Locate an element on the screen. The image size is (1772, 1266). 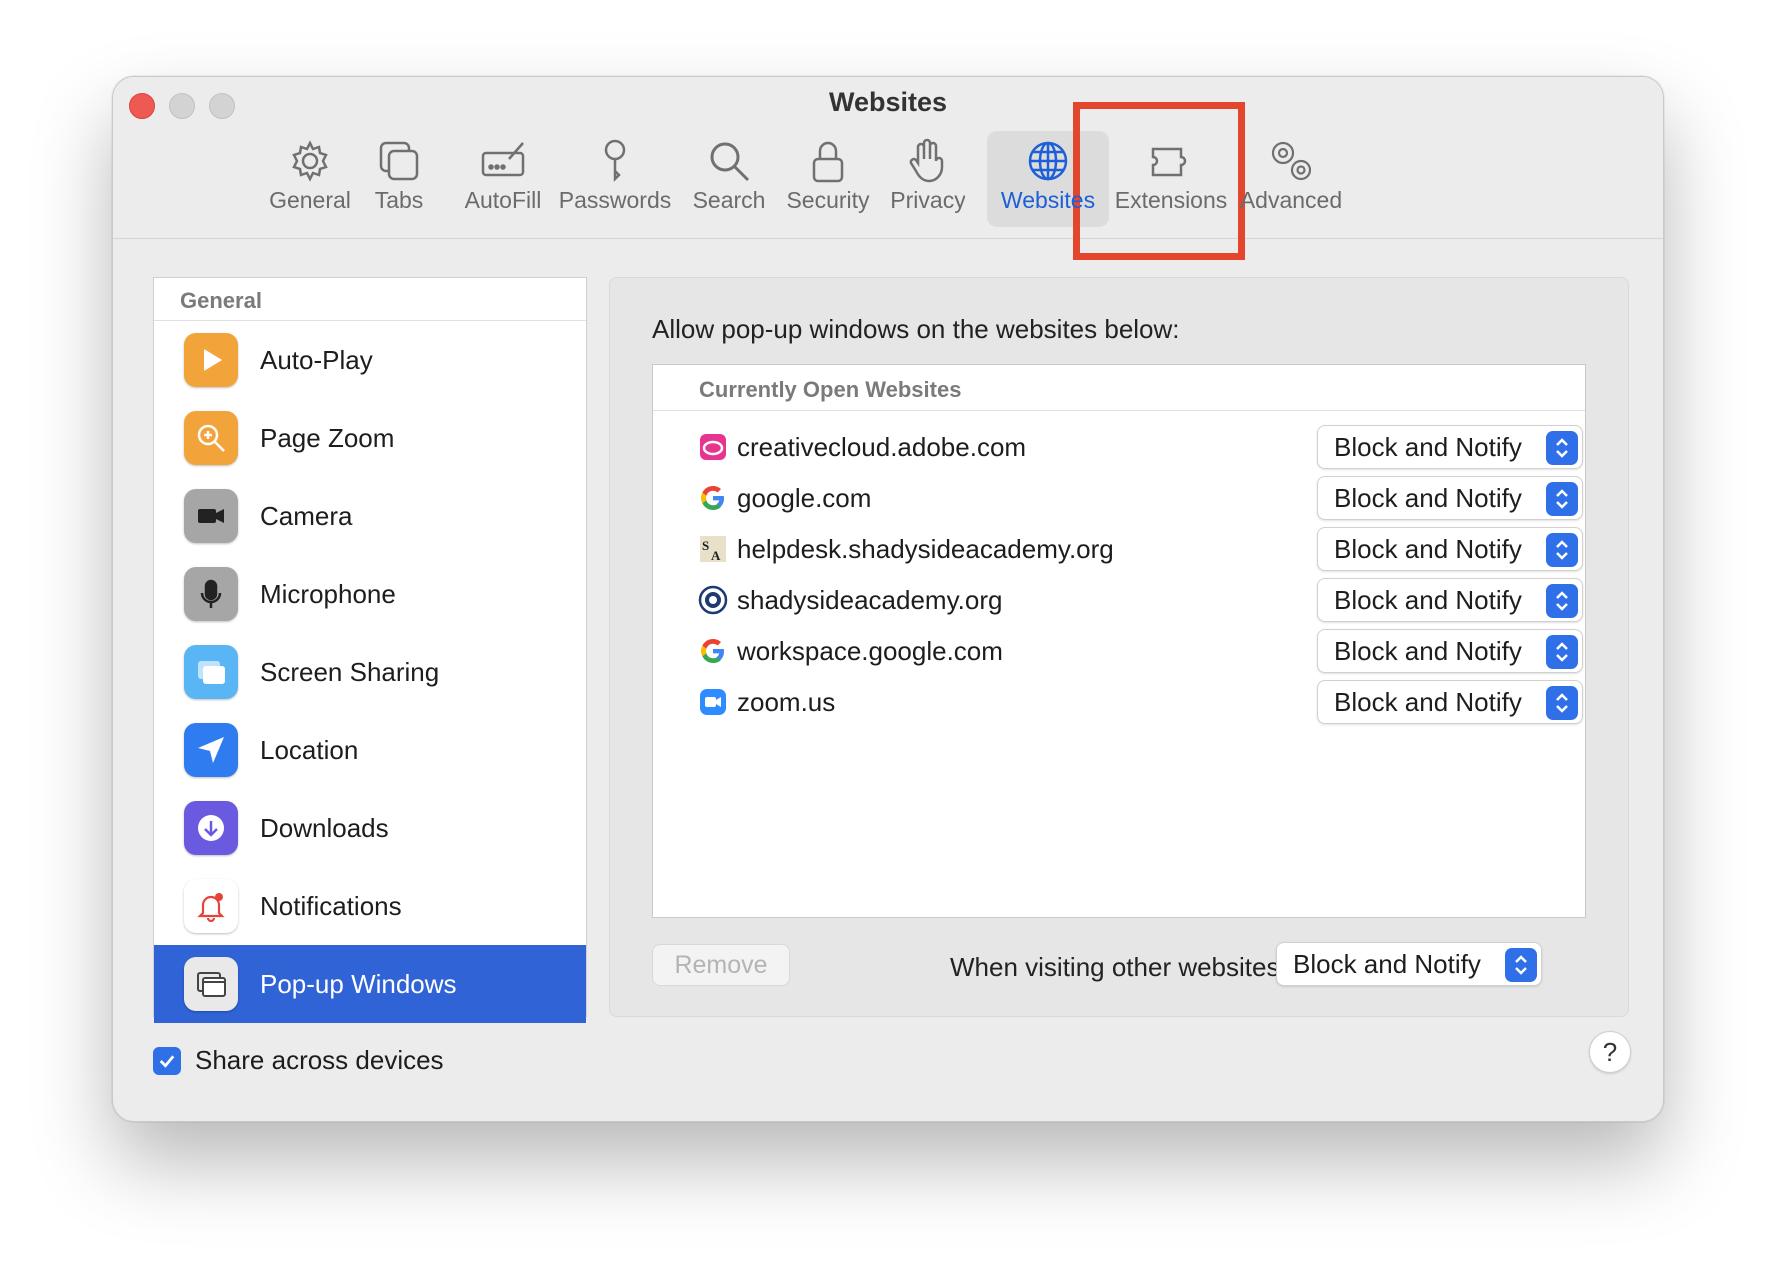
site-name: helpdesk.shadysideacademy.org is located at coordinates (925, 548).